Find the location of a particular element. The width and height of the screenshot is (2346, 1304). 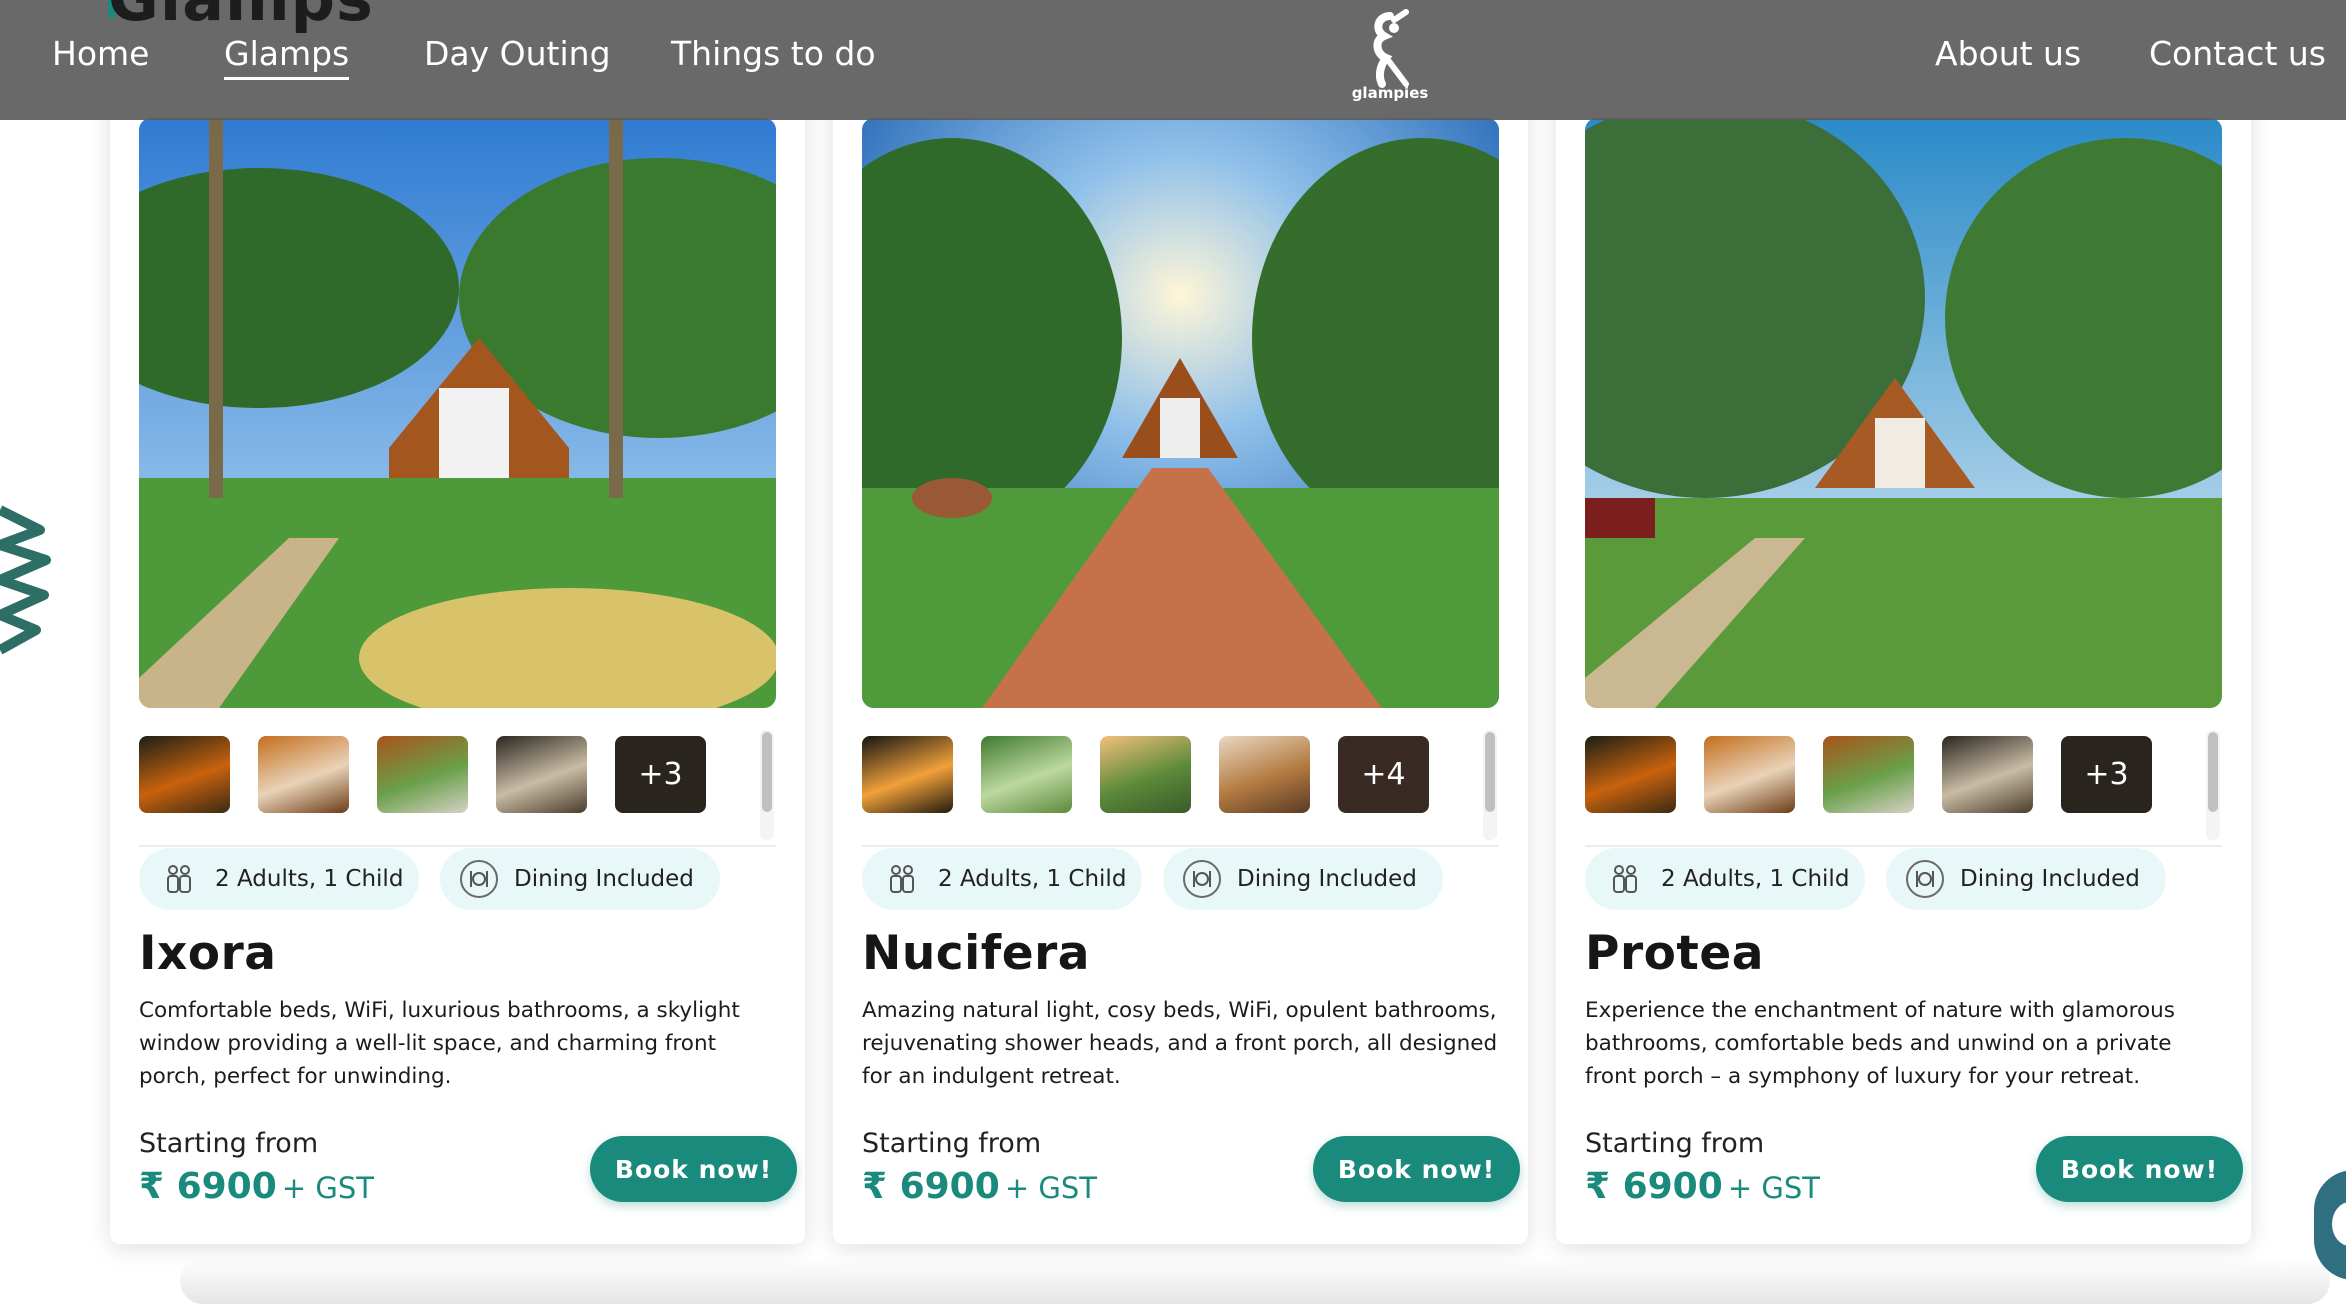

palm-leaf-icon is located at coordinates (25, 580).